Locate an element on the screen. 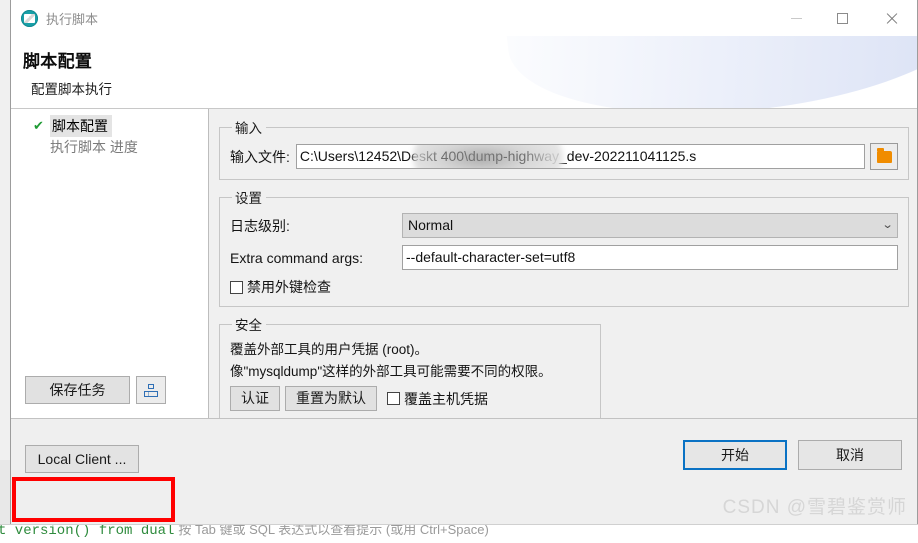  save-disk-icon is located at coordinates (151, 390).